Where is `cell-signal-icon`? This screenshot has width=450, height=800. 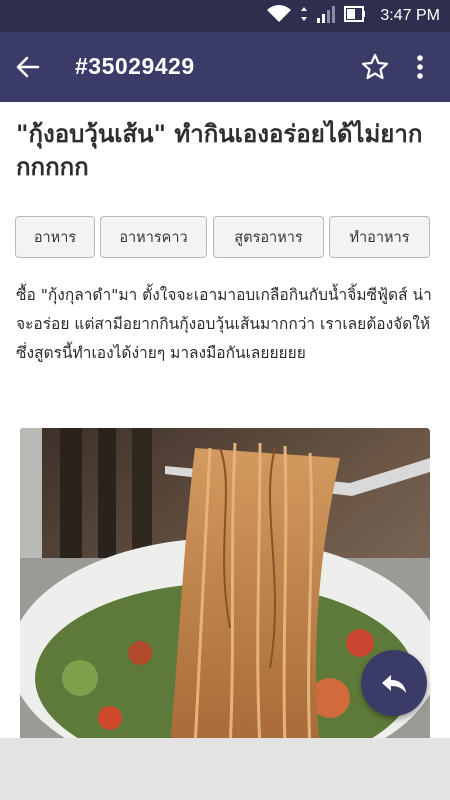 cell-signal-icon is located at coordinates (326, 16).